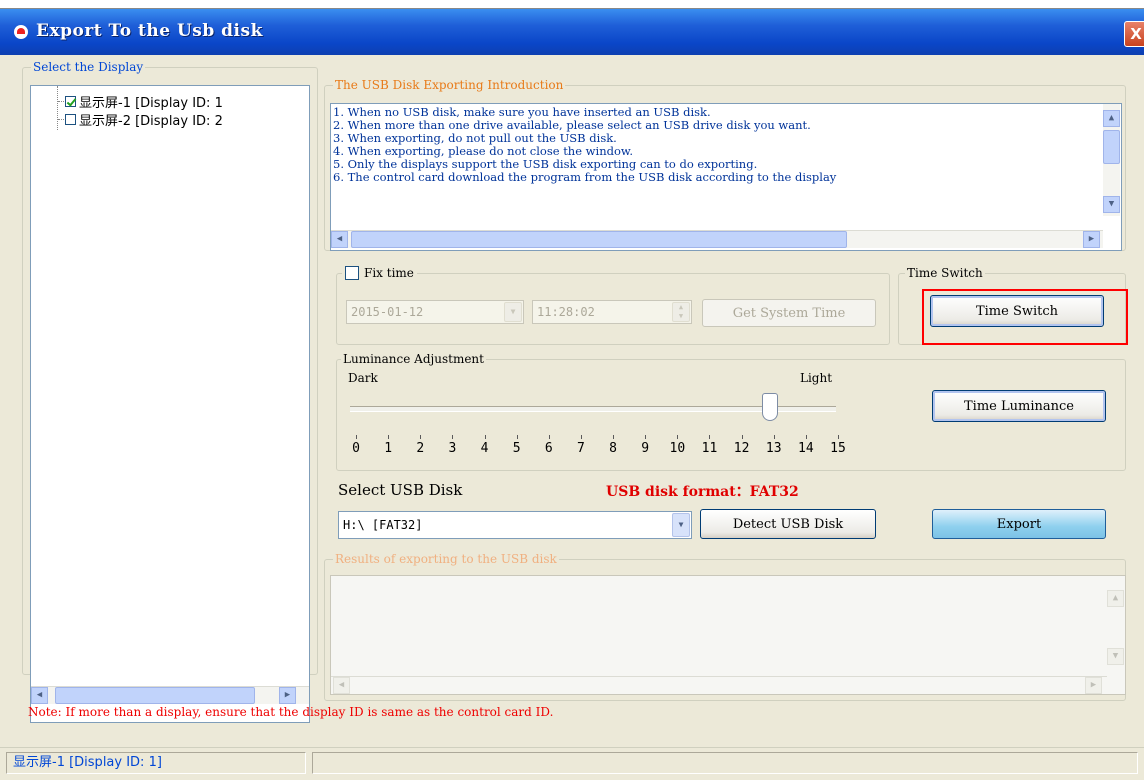 Image resolution: width=1144 pixels, height=780 pixels. What do you see at coordinates (709, 448) in the screenshot?
I see `slider-tick-label: 11` at bounding box center [709, 448].